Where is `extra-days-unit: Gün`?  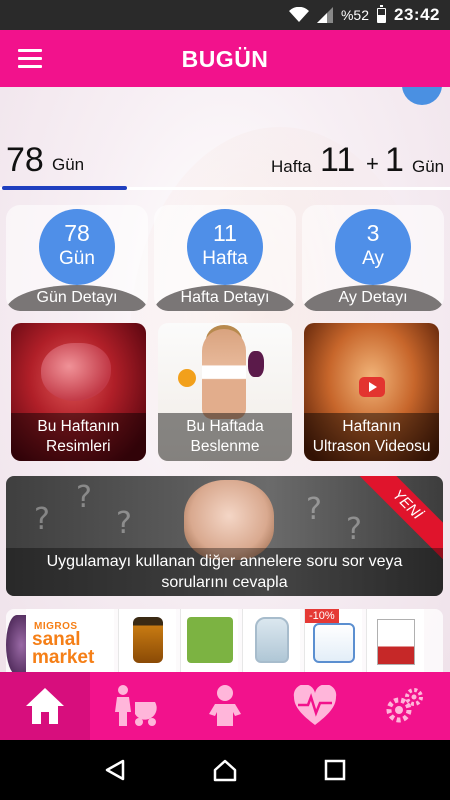
extra-days-unit: Gün is located at coordinates (428, 166).